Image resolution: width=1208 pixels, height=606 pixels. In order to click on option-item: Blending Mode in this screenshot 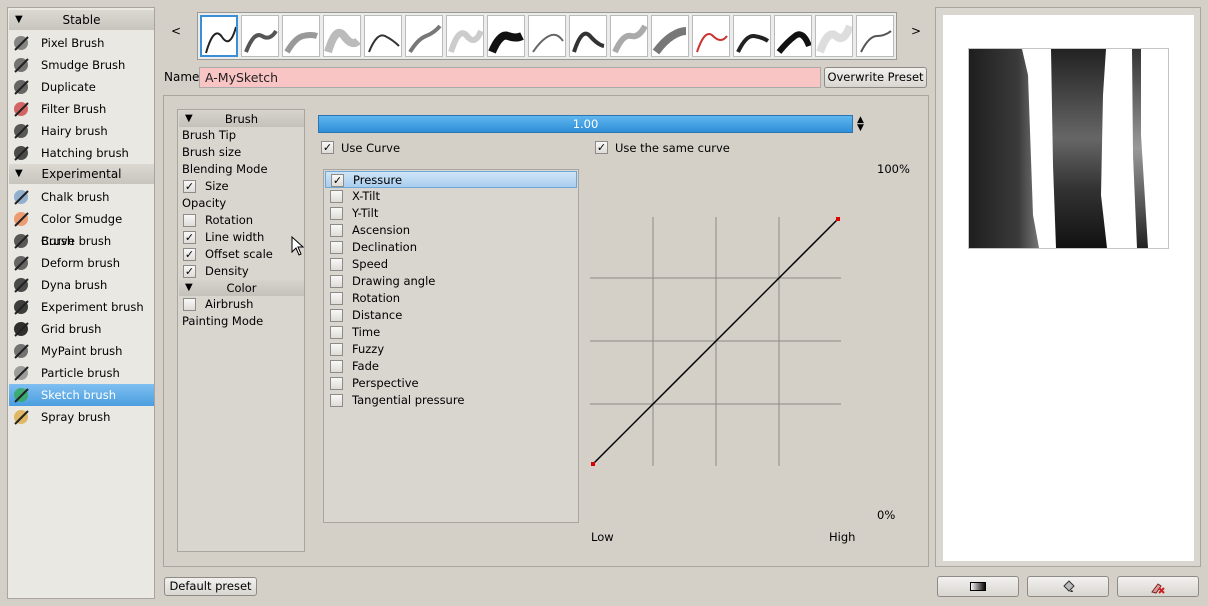, I will do `click(241, 169)`.